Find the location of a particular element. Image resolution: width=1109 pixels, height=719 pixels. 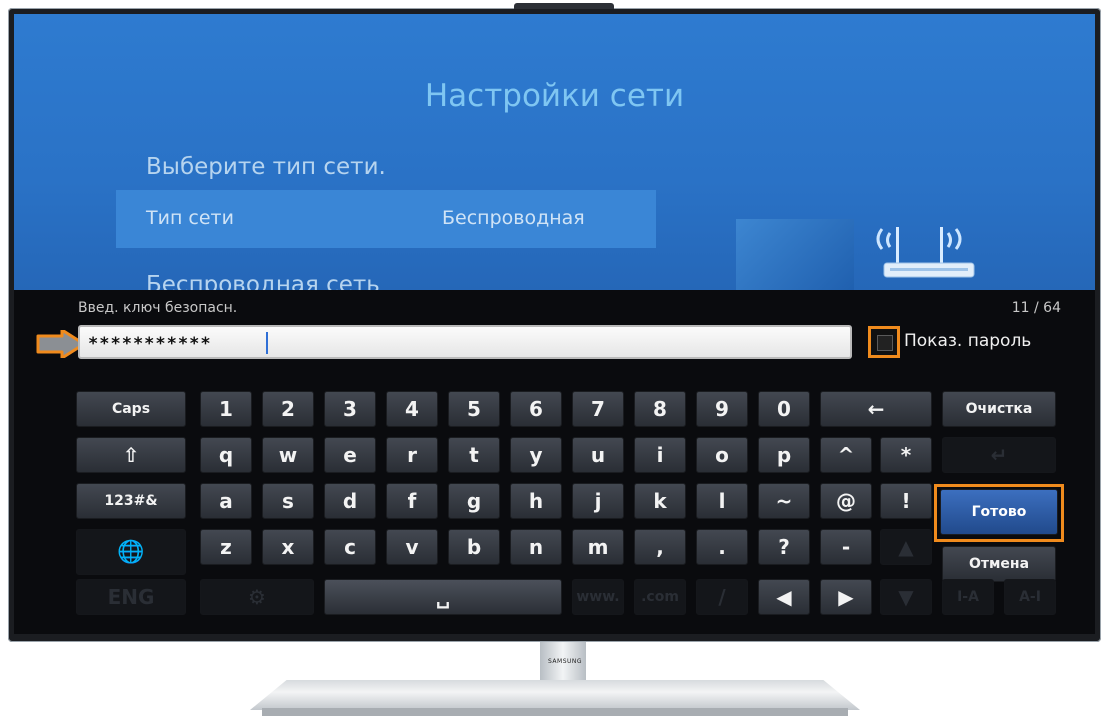

key-tilde: ~ is located at coordinates (784, 501).